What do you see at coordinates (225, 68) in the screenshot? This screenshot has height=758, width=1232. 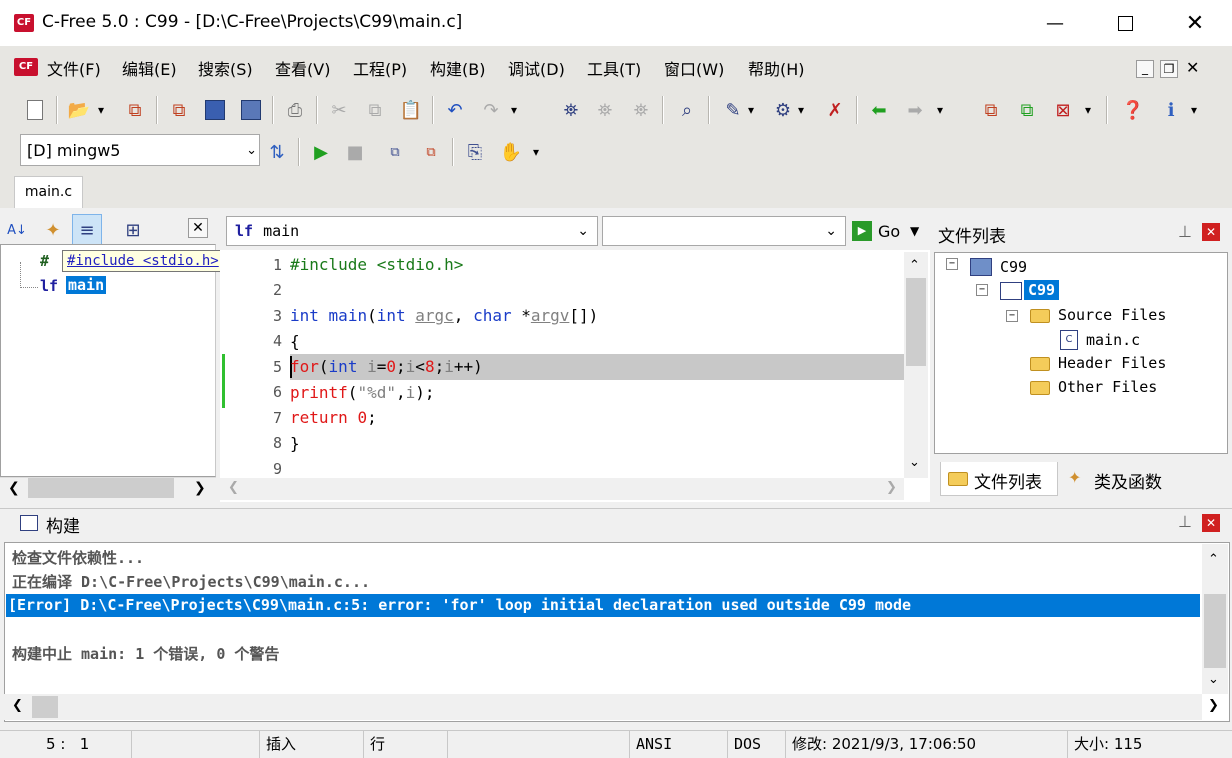 I see `menu-search: 搜索(S)` at bounding box center [225, 68].